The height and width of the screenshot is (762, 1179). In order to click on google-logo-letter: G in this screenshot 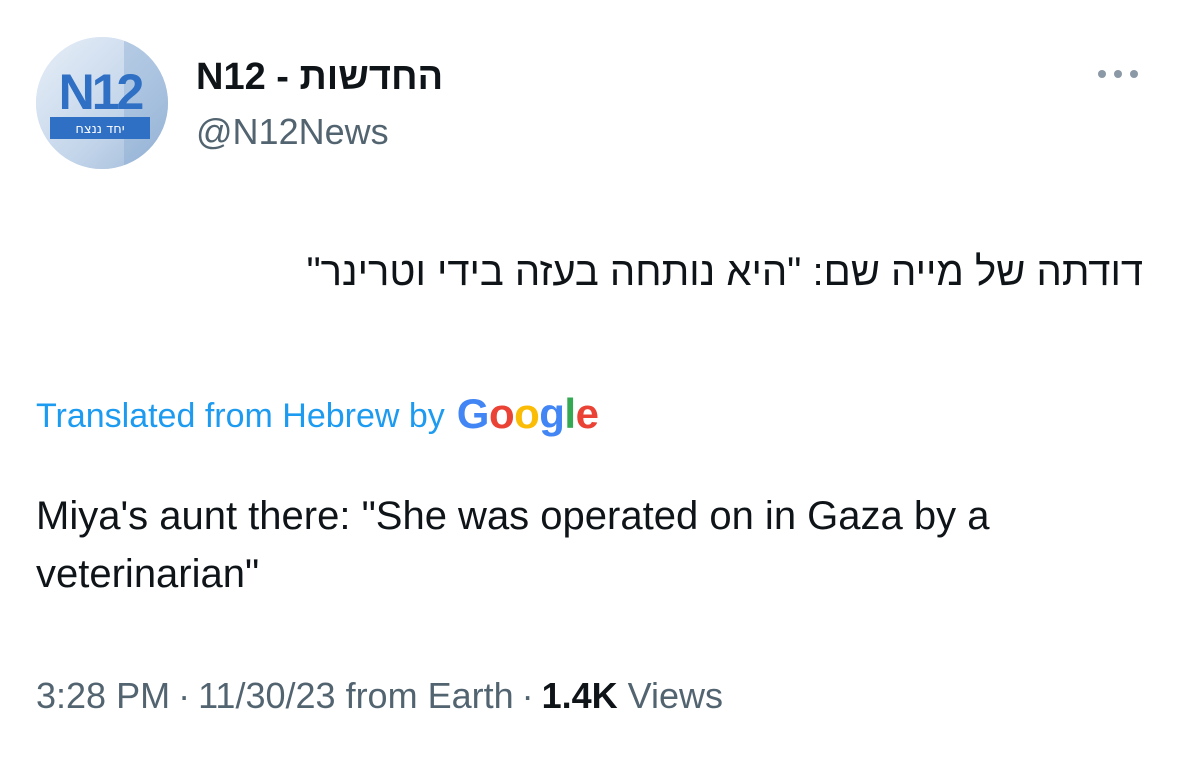, I will do `click(473, 413)`.